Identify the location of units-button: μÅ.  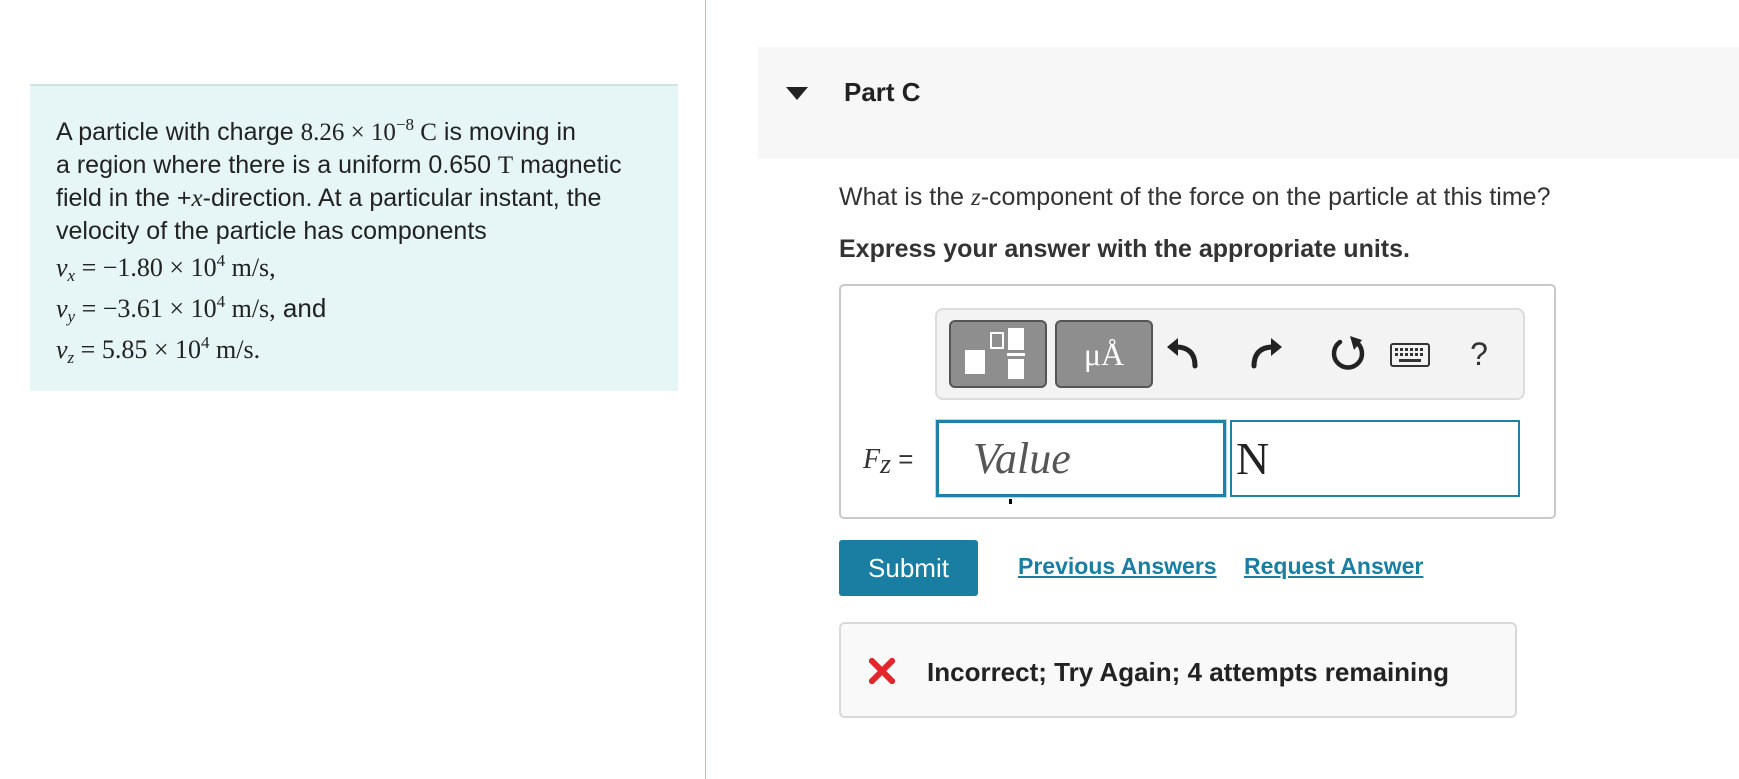
(1104, 354).